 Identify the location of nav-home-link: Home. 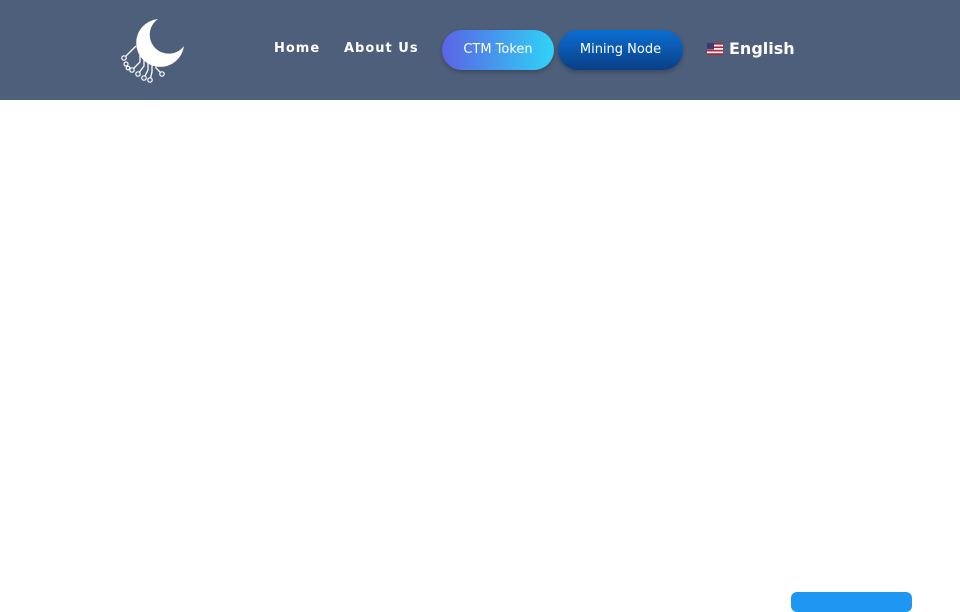
(297, 49).